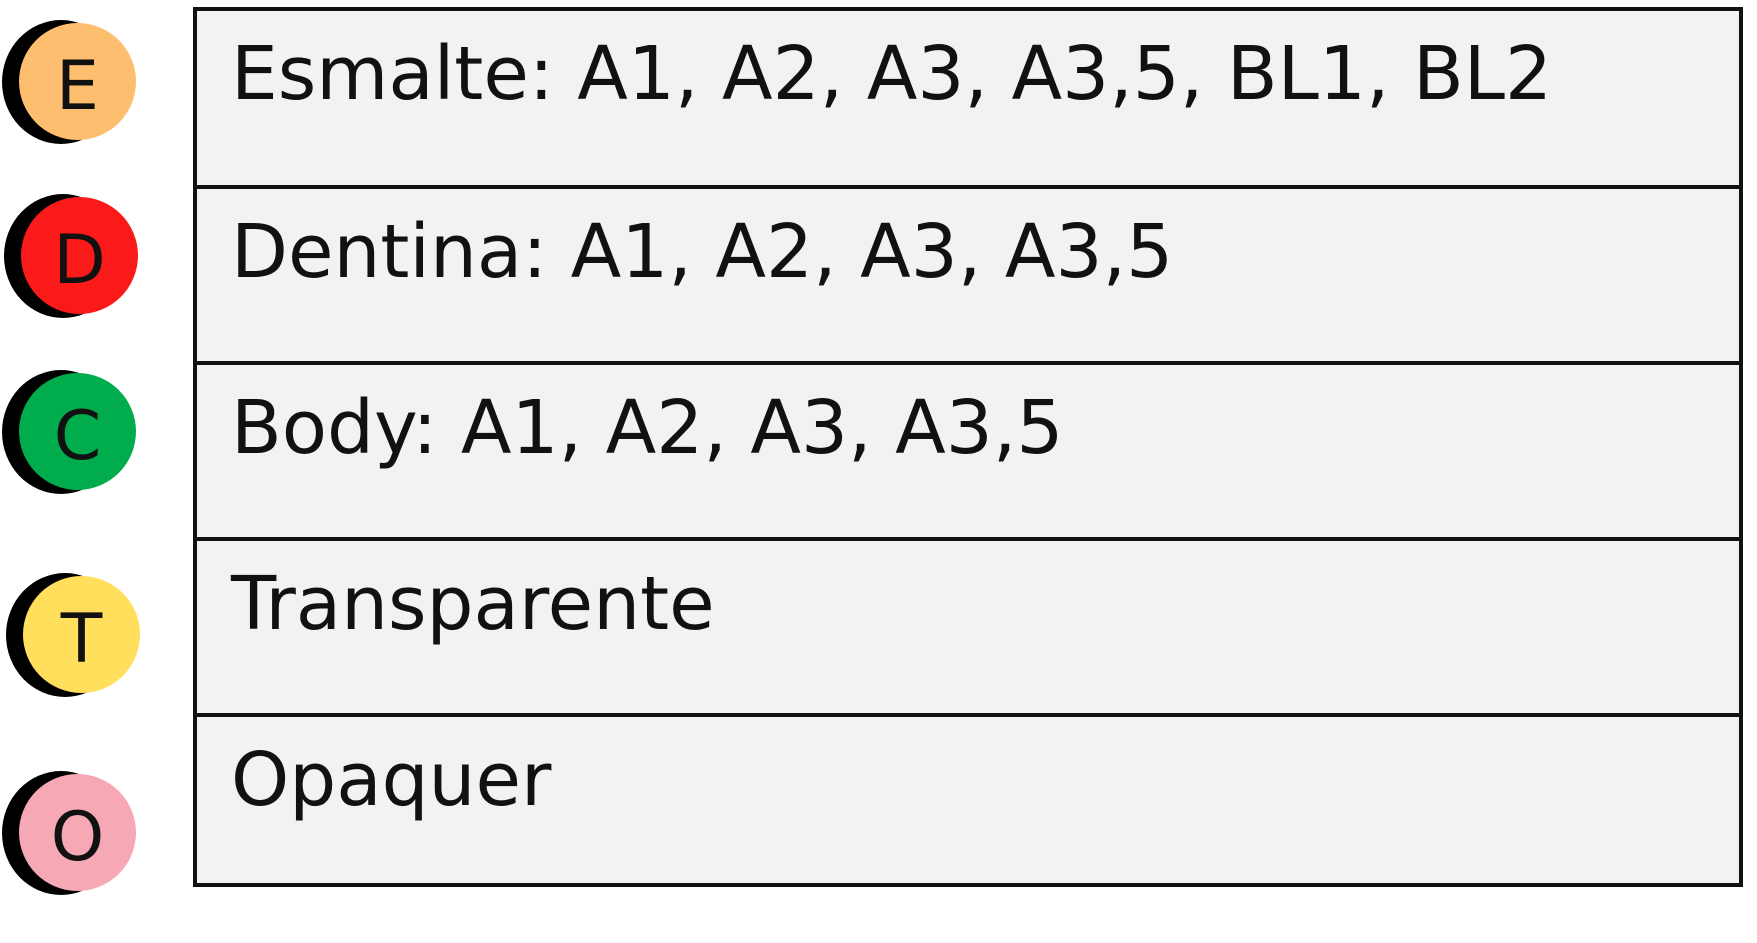  What do you see at coordinates (892, 74) in the screenshot?
I see `row-label: Esmalte: A1, A2, A3, A3,5, BL1, BL2` at bounding box center [892, 74].